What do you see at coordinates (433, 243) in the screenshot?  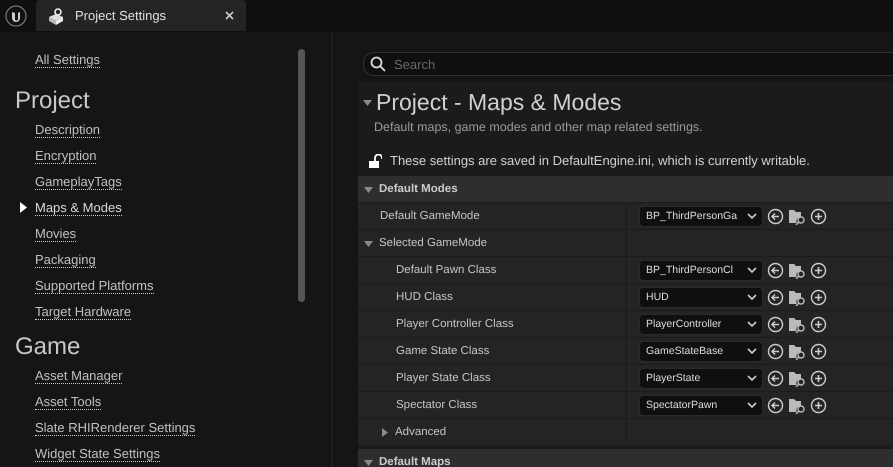 I see `group-label: Selected GameMode` at bounding box center [433, 243].